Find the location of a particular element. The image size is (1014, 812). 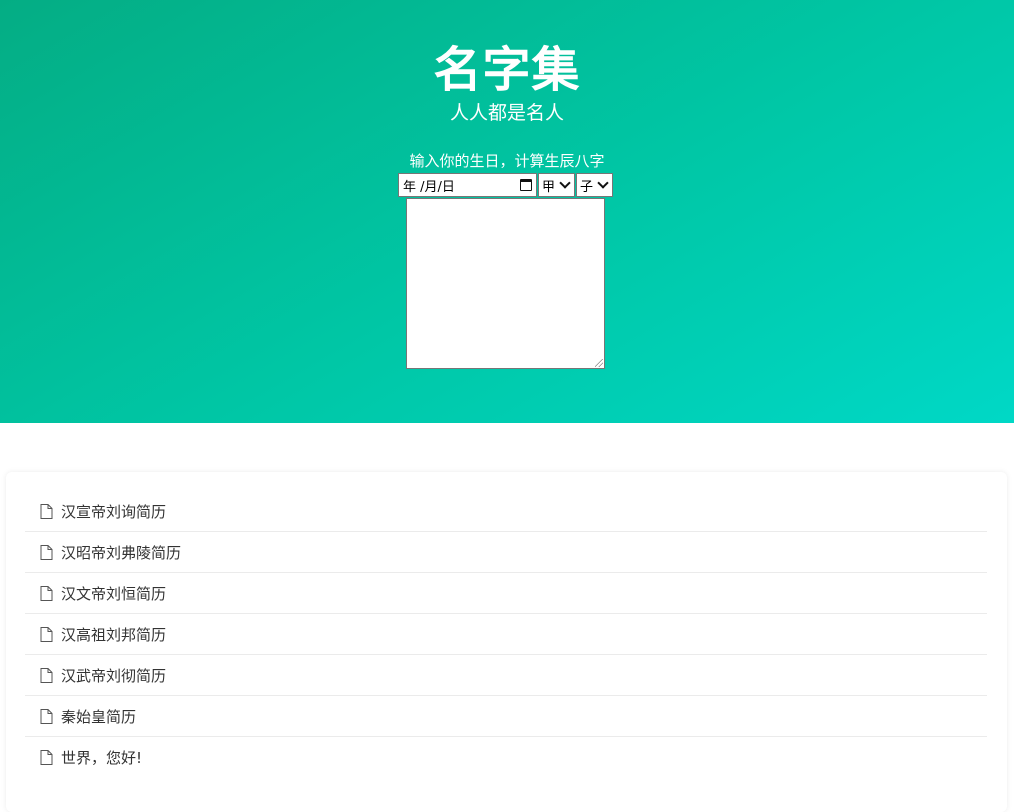

date-placeholder: 年 /月/日 is located at coordinates (429, 187).